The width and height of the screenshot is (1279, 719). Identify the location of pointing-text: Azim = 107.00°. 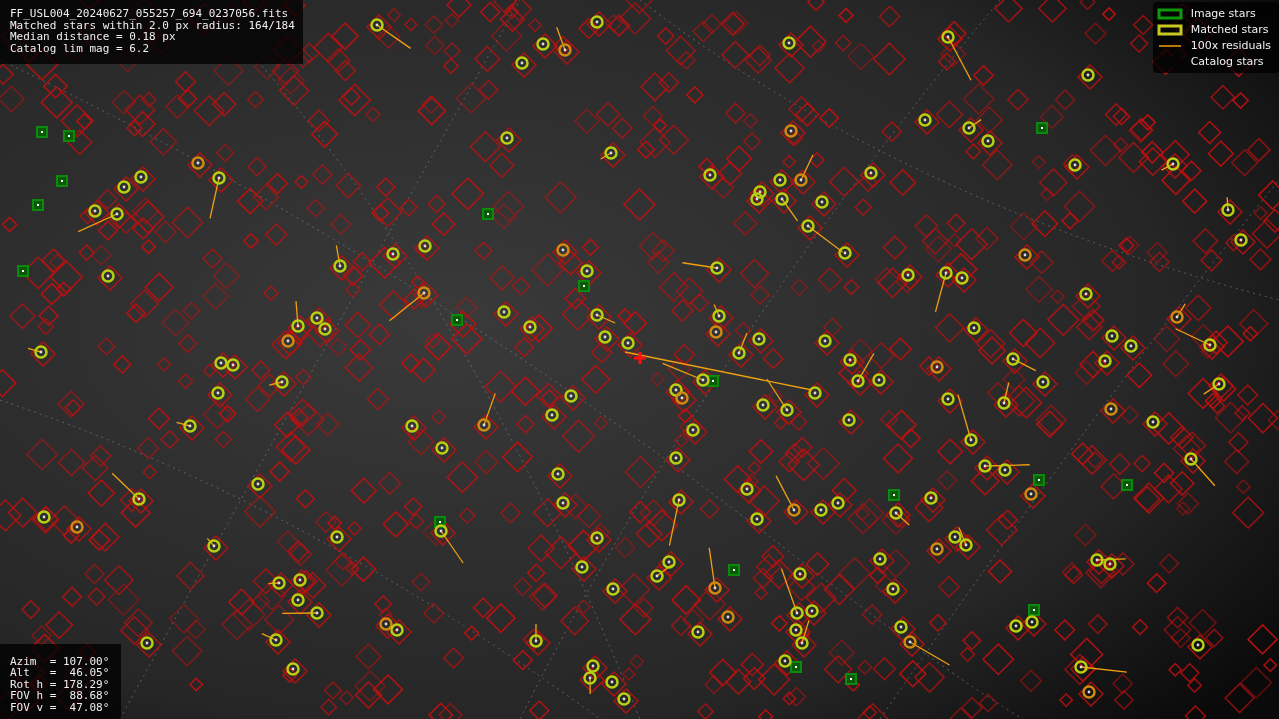
(60, 661).